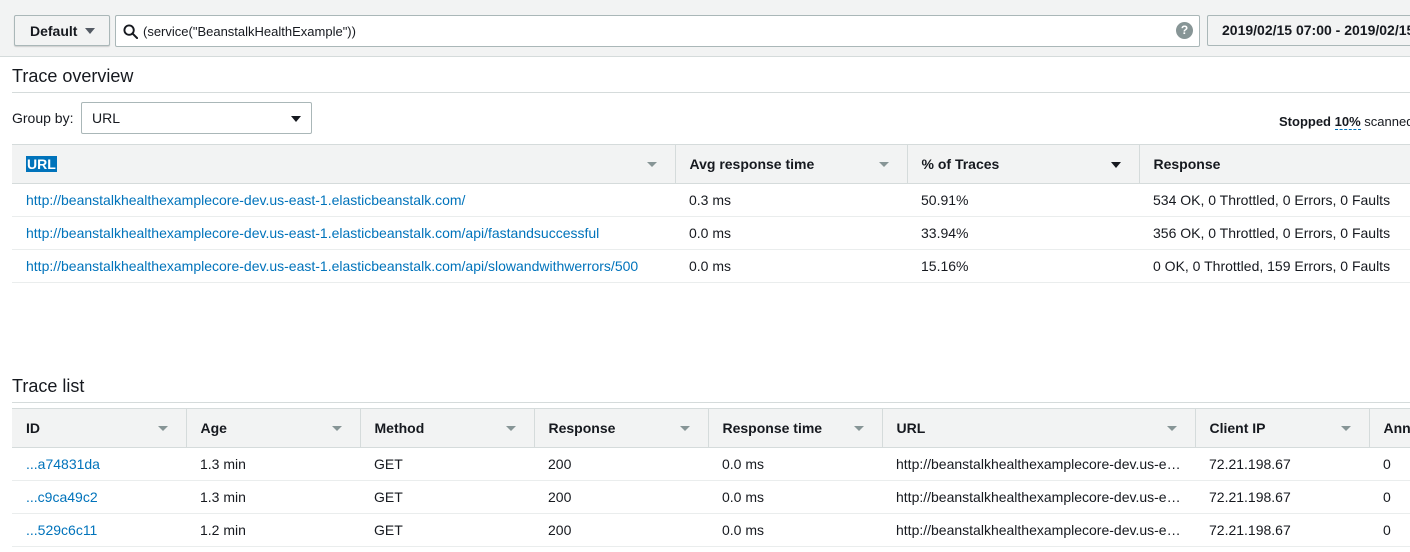 Image resolution: width=1410 pixels, height=552 pixels. I want to click on column-header-avg-response-time: Avg response time, so click(791, 164).